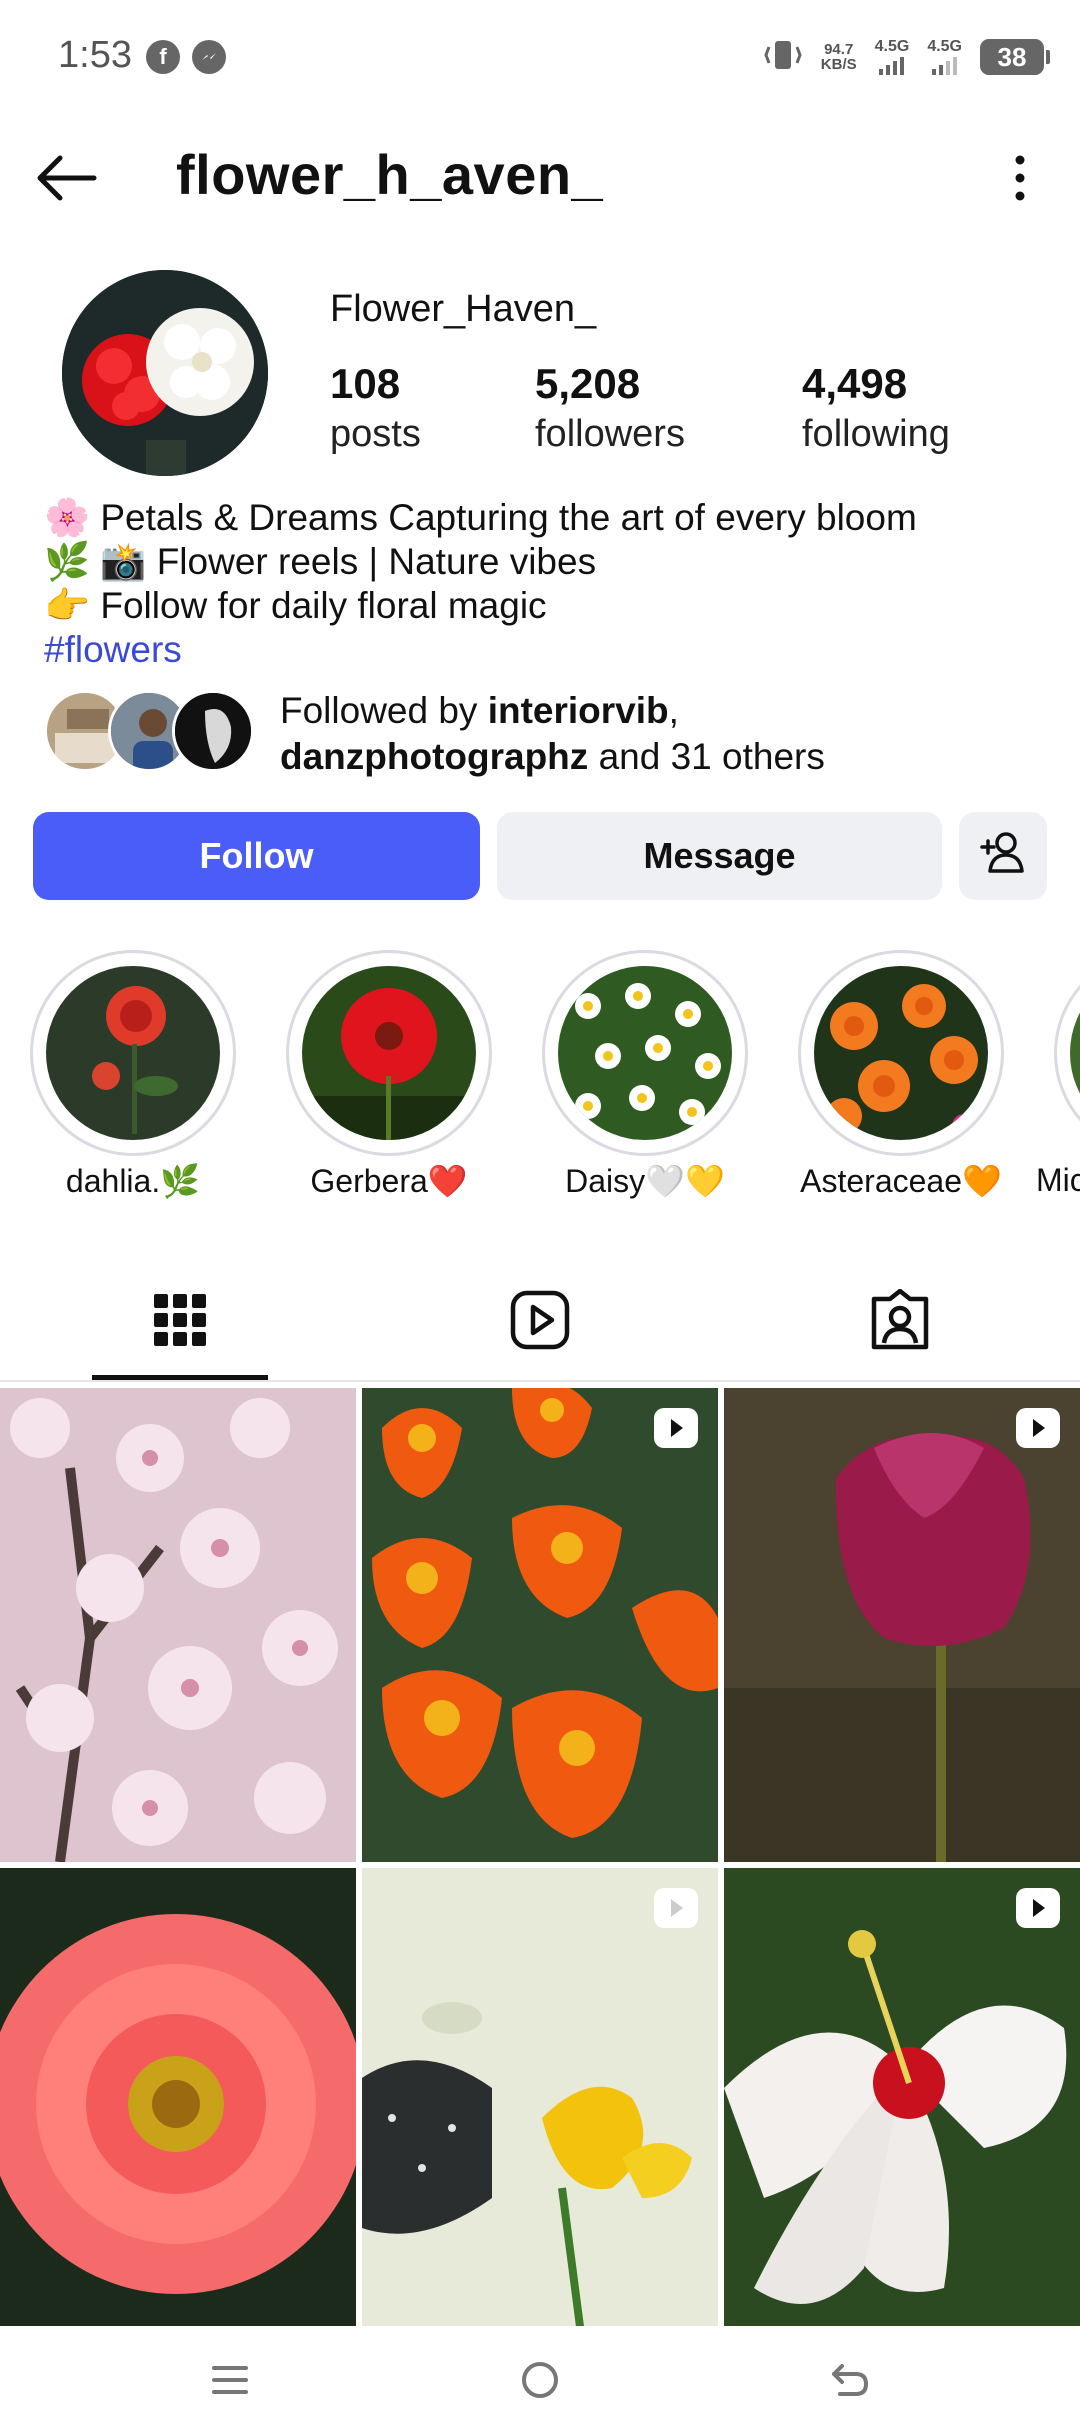 The height and width of the screenshot is (2436, 1080). What do you see at coordinates (390, 174) in the screenshot?
I see `profile-handle: flower_h_aven_` at bounding box center [390, 174].